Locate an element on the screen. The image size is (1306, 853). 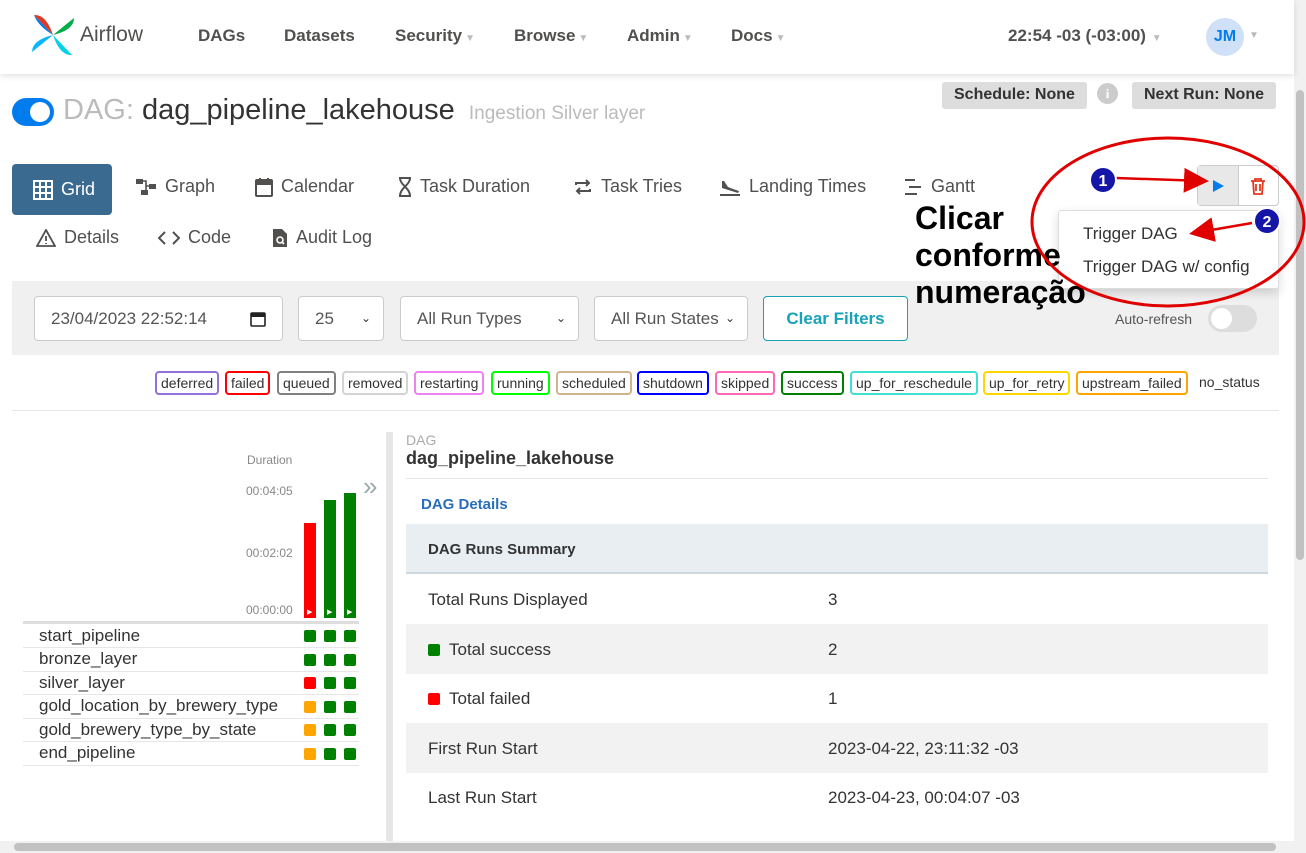
summary-key: Last Run Start is located at coordinates (482, 798).